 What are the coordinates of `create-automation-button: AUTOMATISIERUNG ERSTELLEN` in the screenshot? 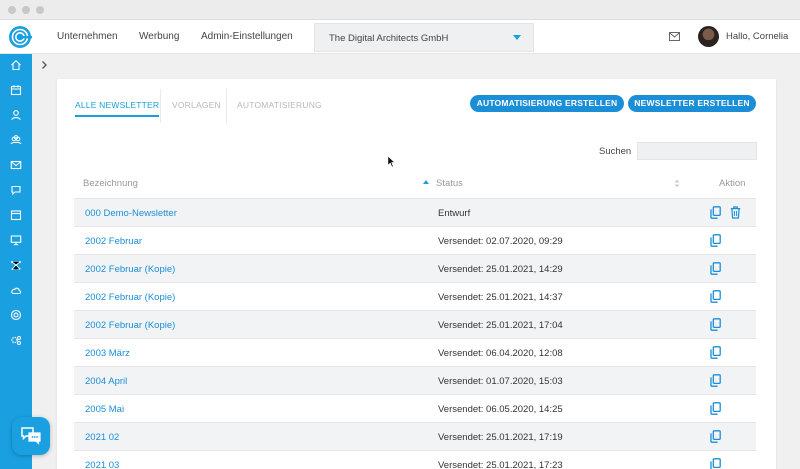 It's located at (547, 103).